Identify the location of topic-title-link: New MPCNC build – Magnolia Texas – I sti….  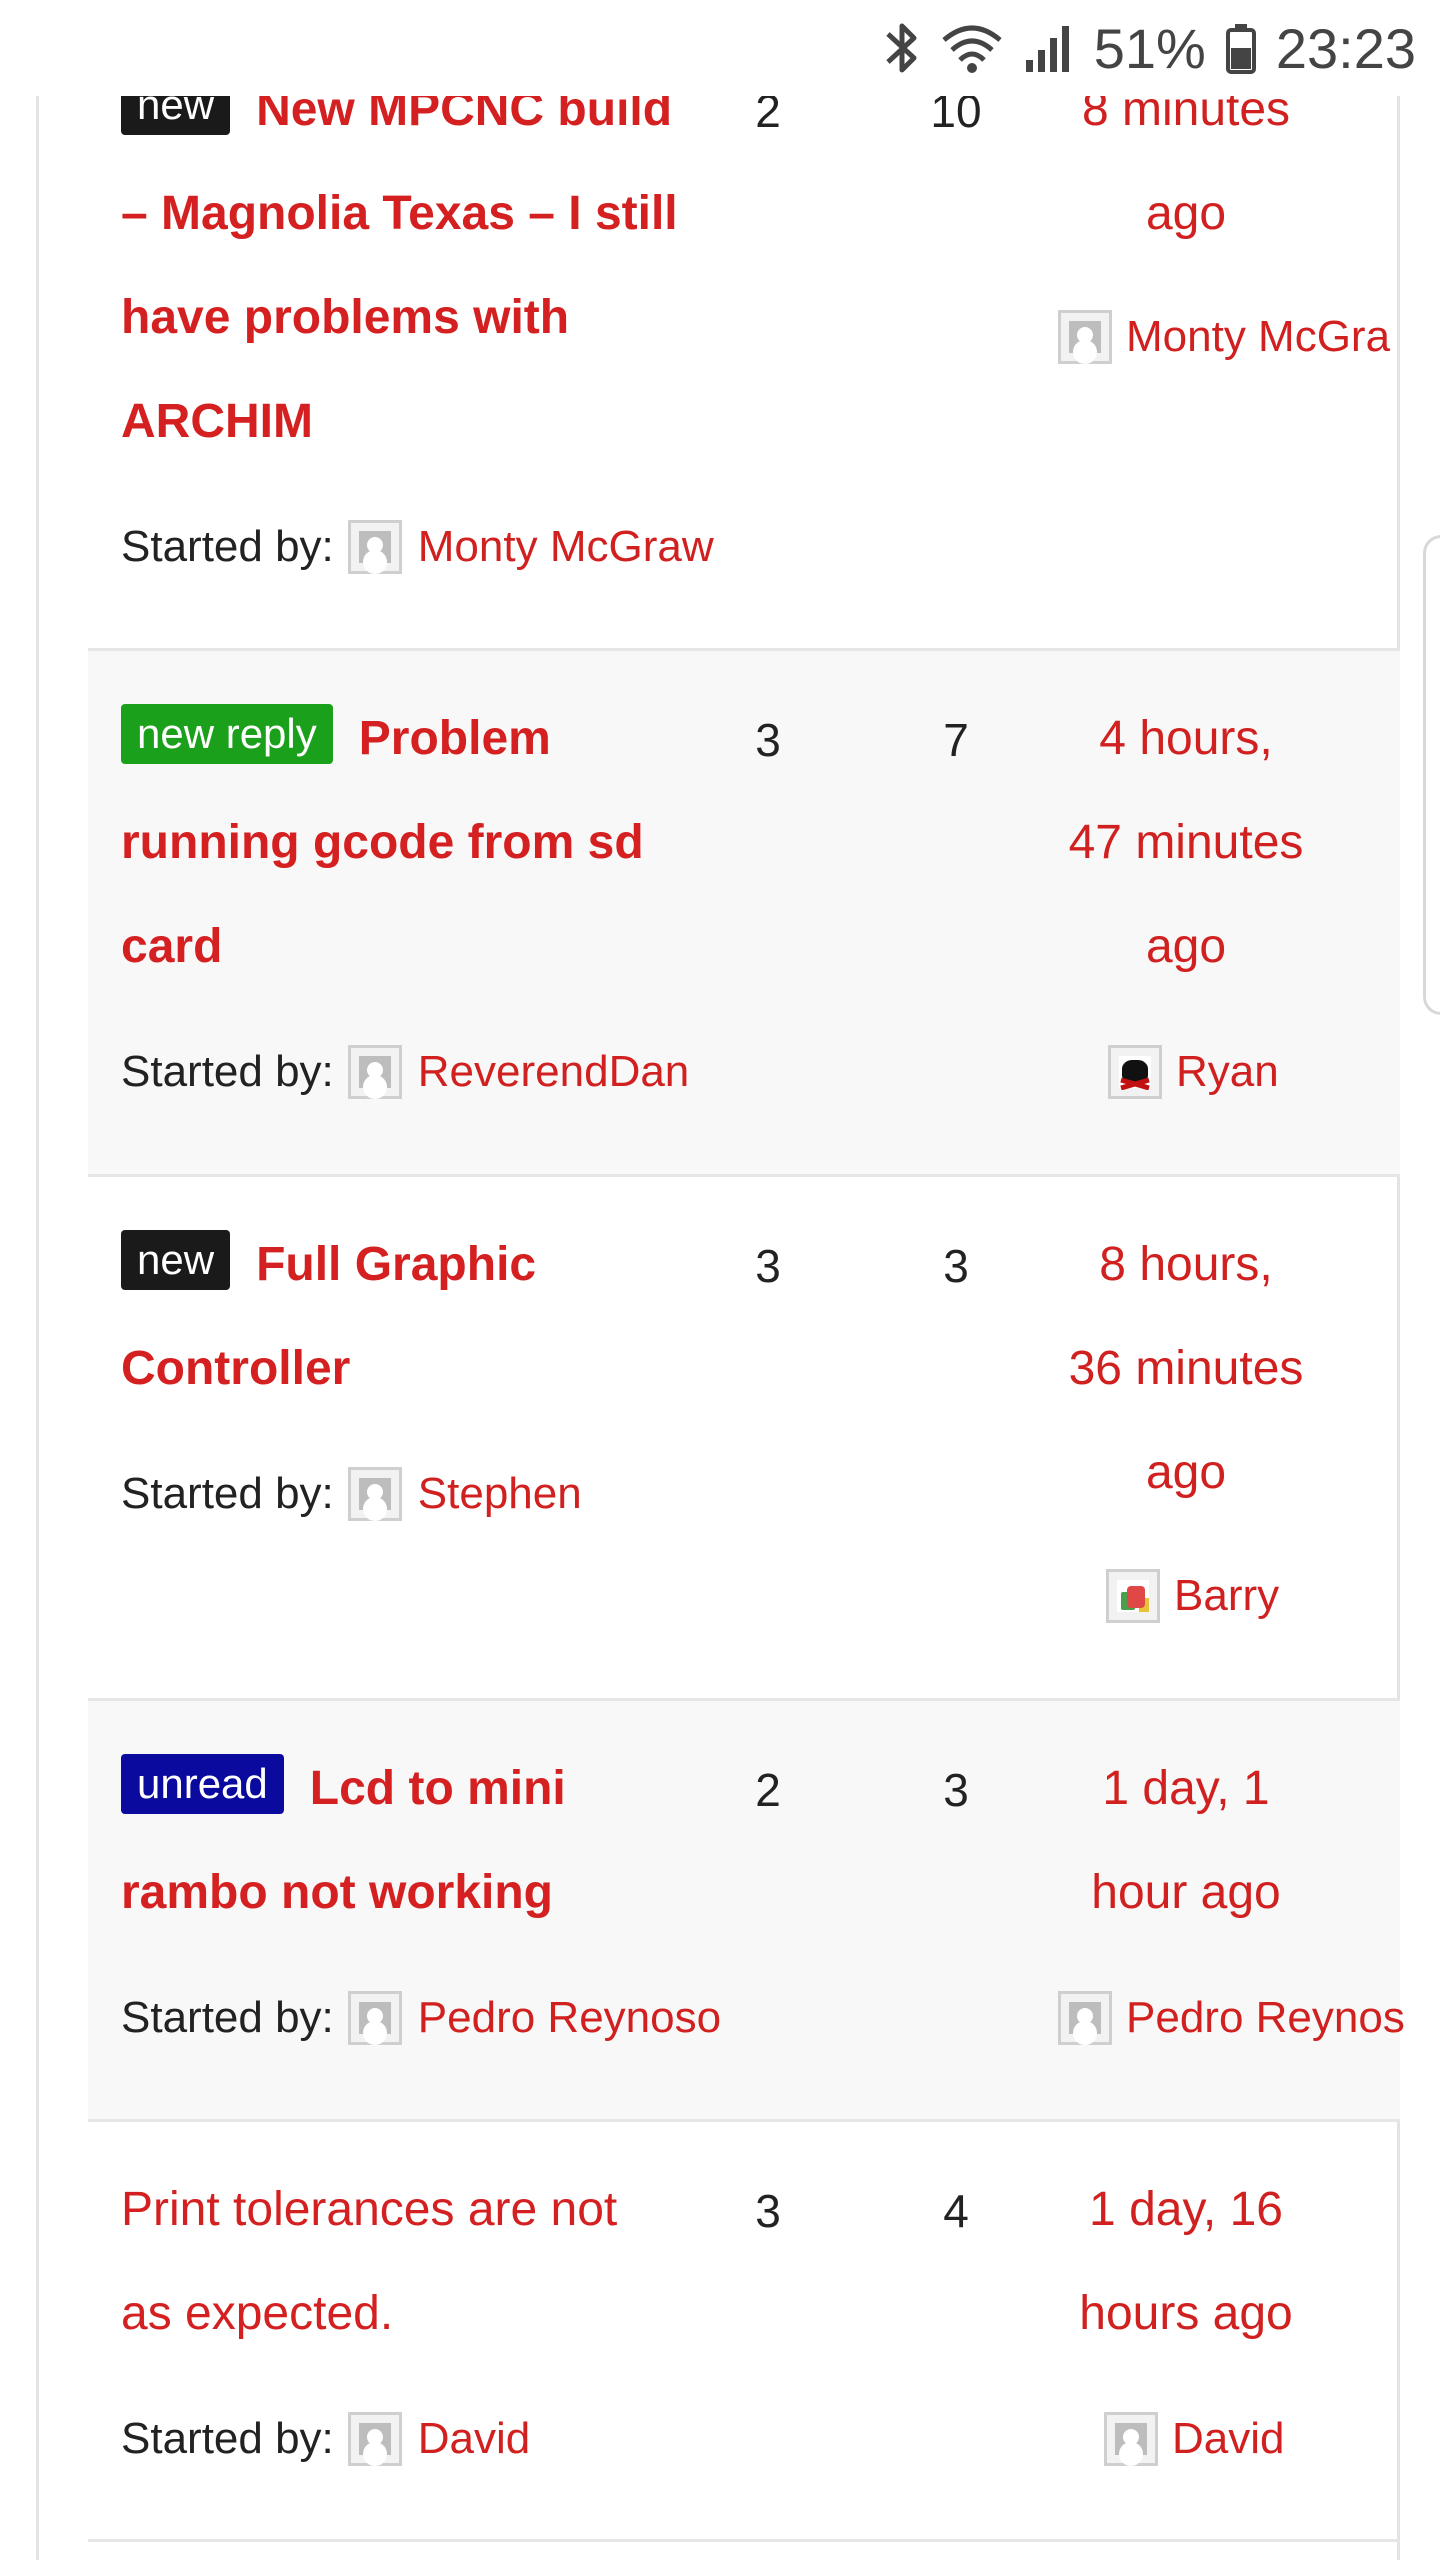
(399, 265).